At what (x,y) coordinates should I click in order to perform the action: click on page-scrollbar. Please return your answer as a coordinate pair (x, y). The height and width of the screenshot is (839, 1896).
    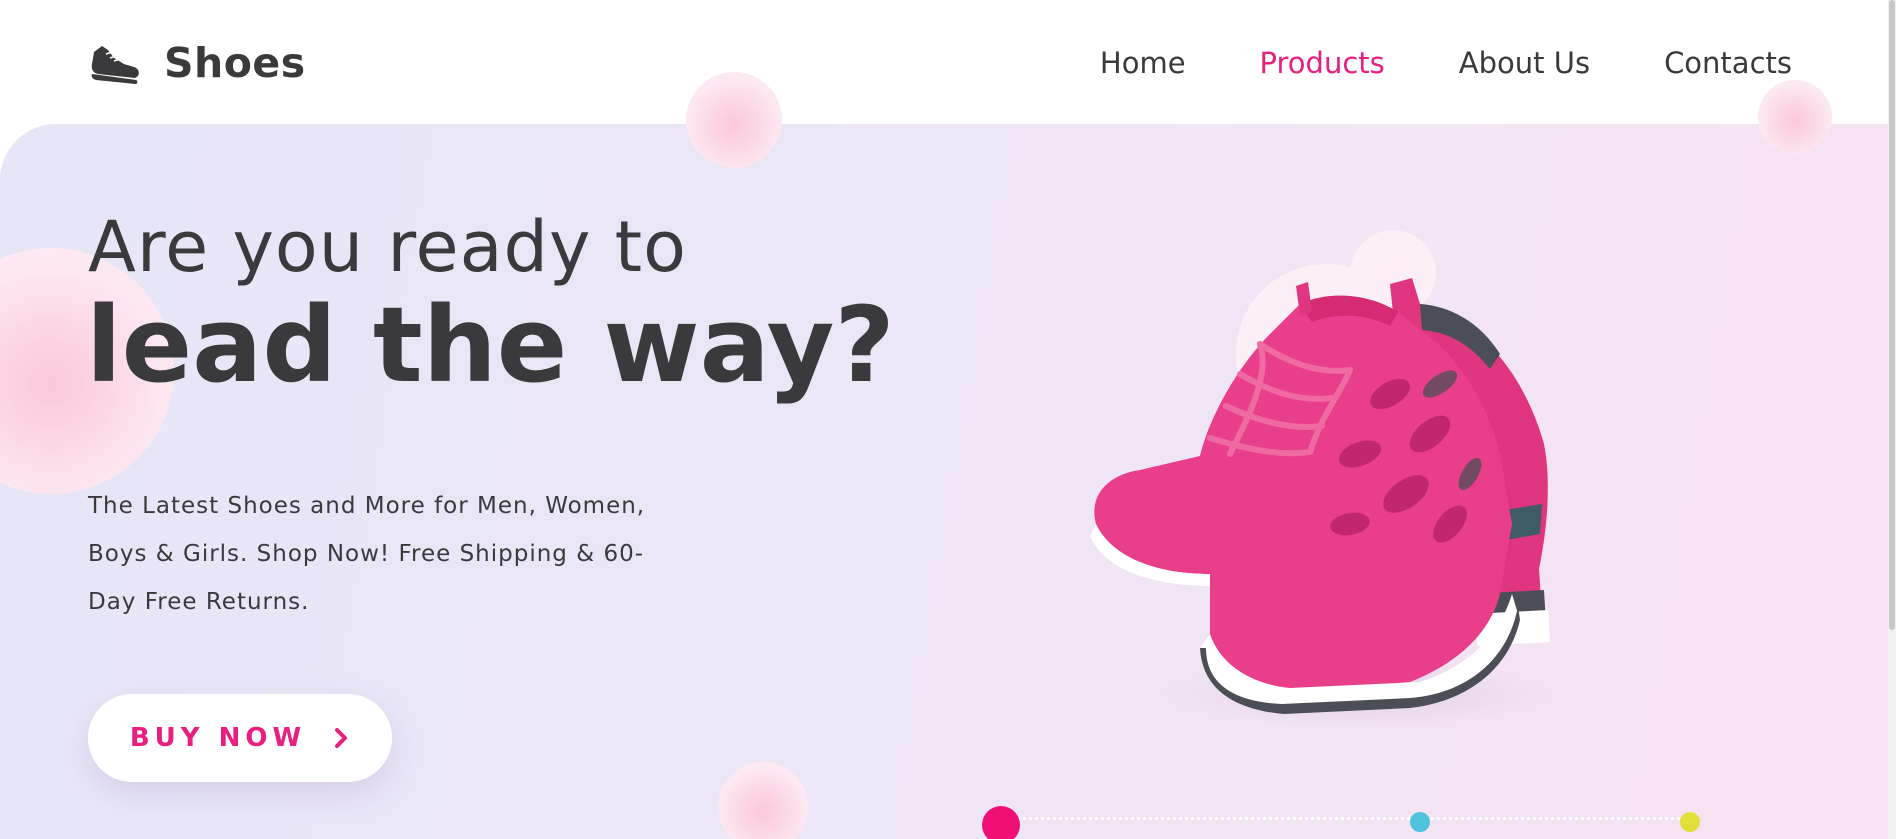
    Looking at the image, I should click on (1892, 419).